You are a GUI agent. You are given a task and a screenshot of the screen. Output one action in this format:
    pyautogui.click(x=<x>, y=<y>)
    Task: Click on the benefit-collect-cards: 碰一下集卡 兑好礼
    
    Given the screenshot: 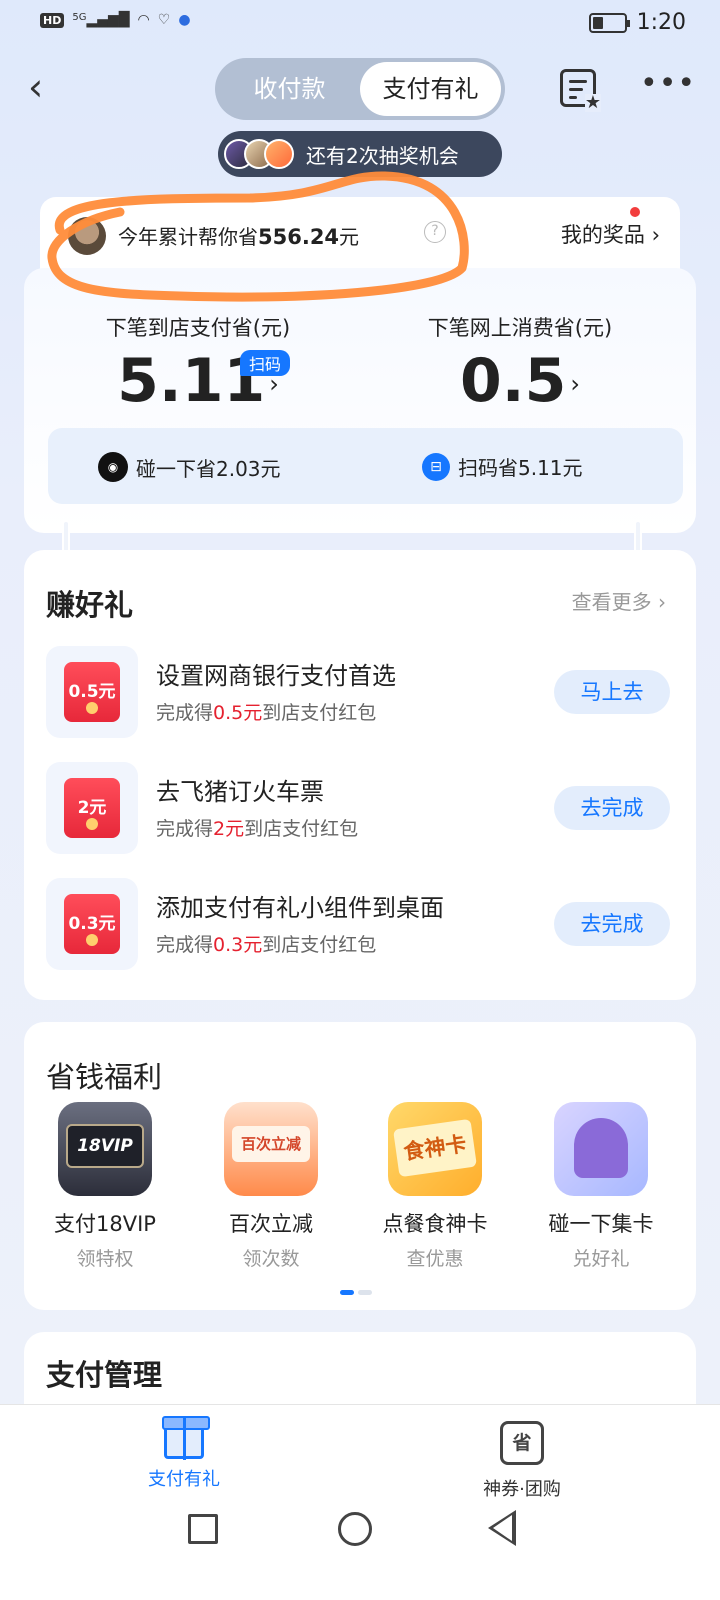 What is the action you would take?
    pyautogui.click(x=601, y=1186)
    